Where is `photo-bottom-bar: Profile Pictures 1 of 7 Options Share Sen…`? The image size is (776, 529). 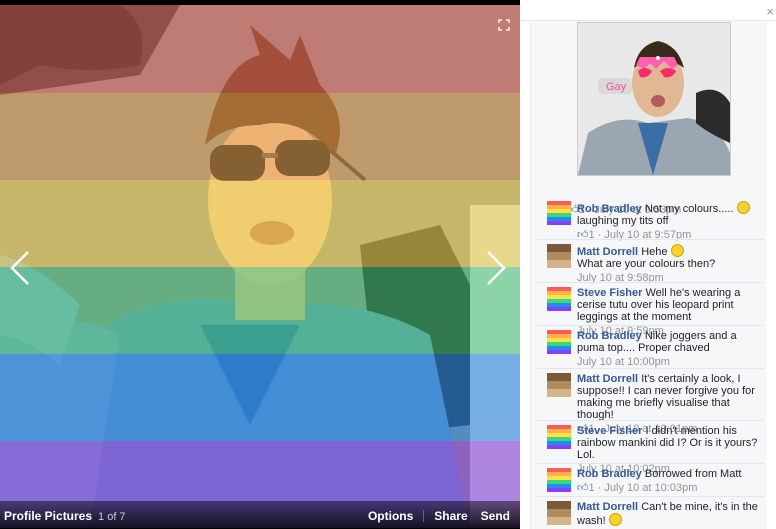
photo-bottom-bar: Profile Pictures 1 of 7 Options Share Sen… is located at coordinates (260, 515).